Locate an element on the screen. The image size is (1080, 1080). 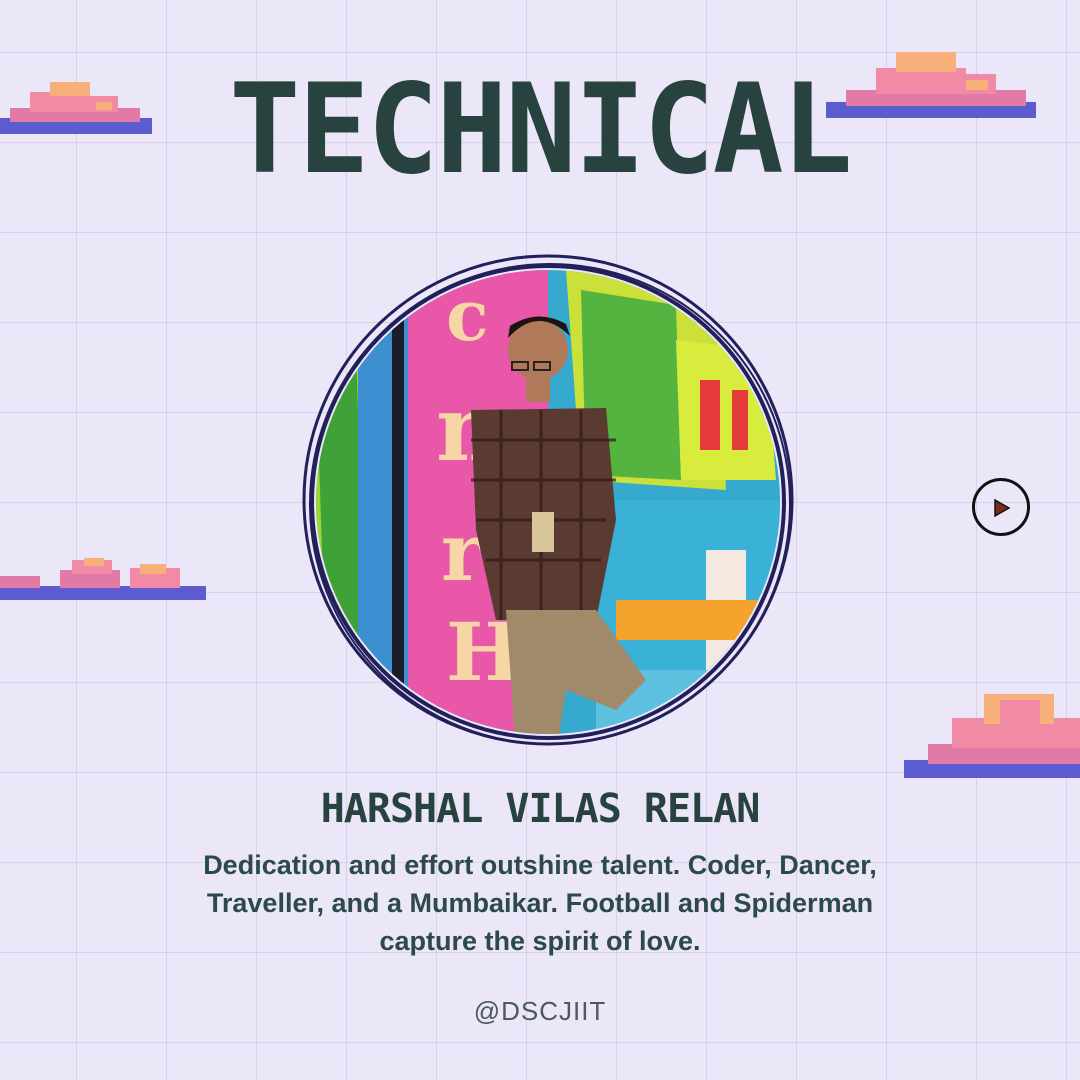
social-handle: @DSCJIIT is located at coordinates (540, 1011).